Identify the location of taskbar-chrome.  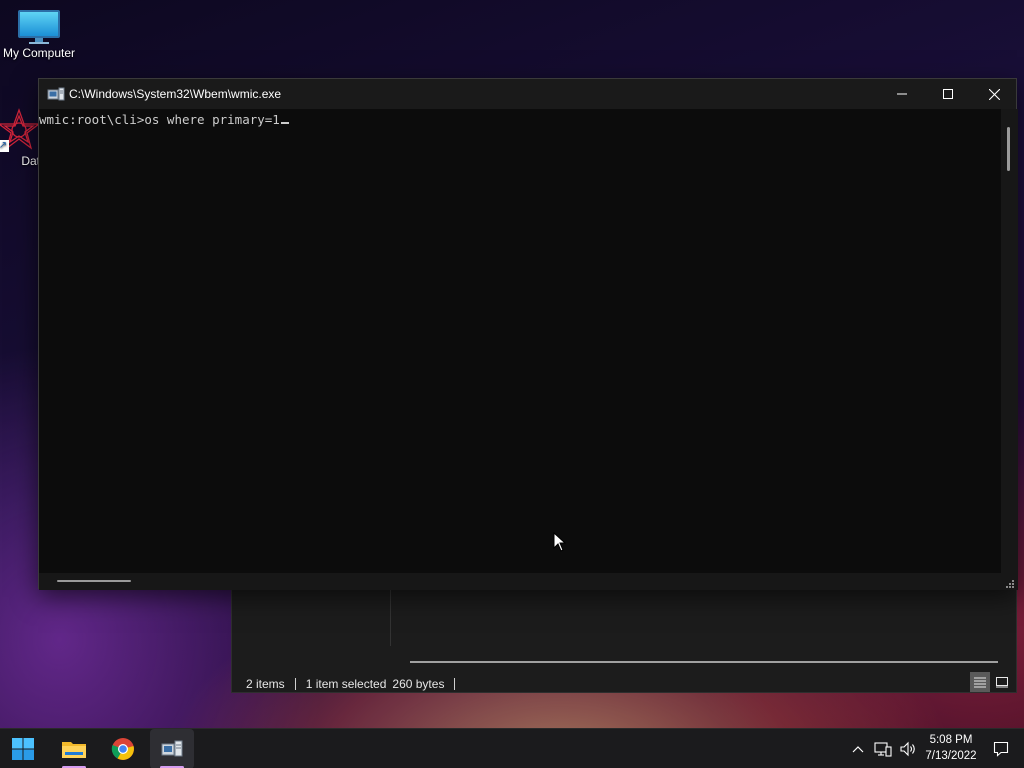
(123, 748).